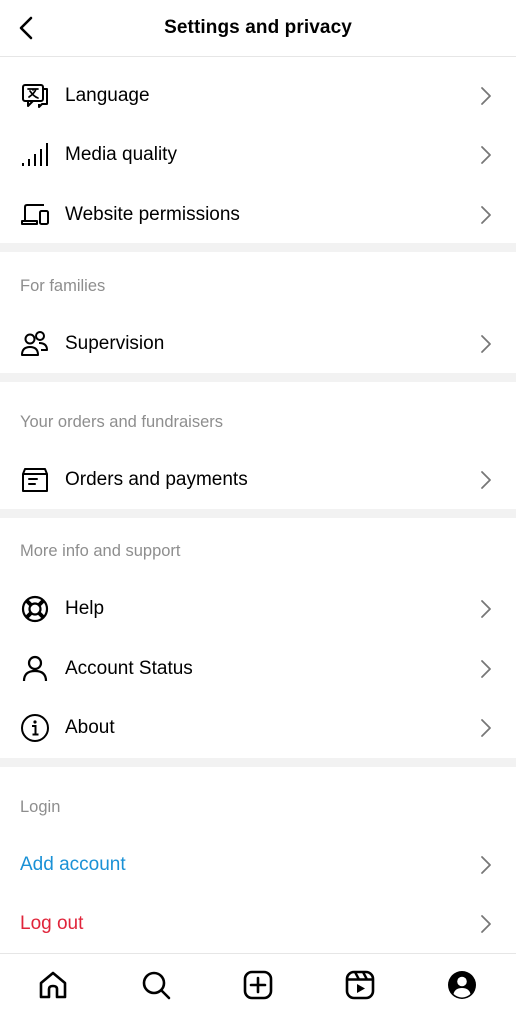 The image size is (516, 1022). I want to click on tab-reels, so click(360, 985).